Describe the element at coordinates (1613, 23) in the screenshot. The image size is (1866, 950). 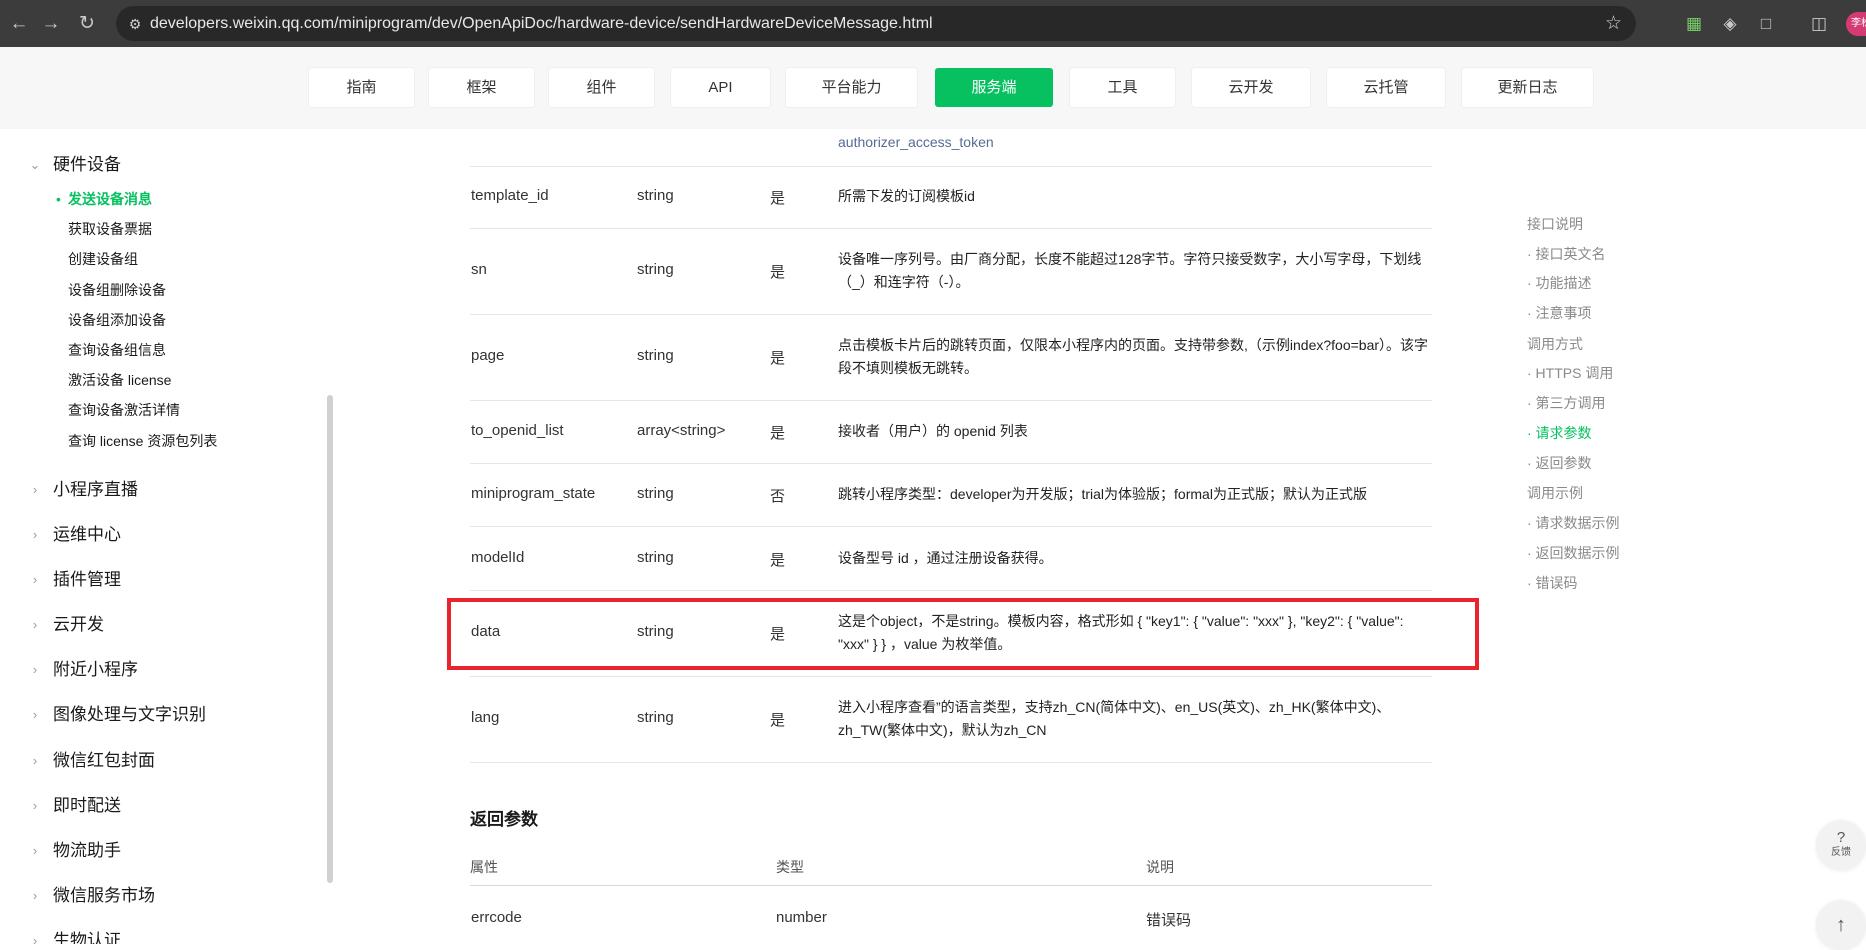
I see `bookmark-star-icon: ☆` at that location.